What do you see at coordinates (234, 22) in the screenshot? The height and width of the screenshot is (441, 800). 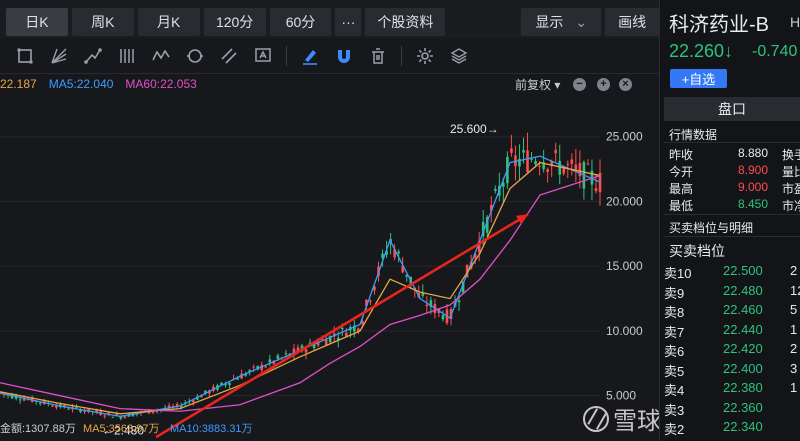 I see `tab-120min: 120分` at bounding box center [234, 22].